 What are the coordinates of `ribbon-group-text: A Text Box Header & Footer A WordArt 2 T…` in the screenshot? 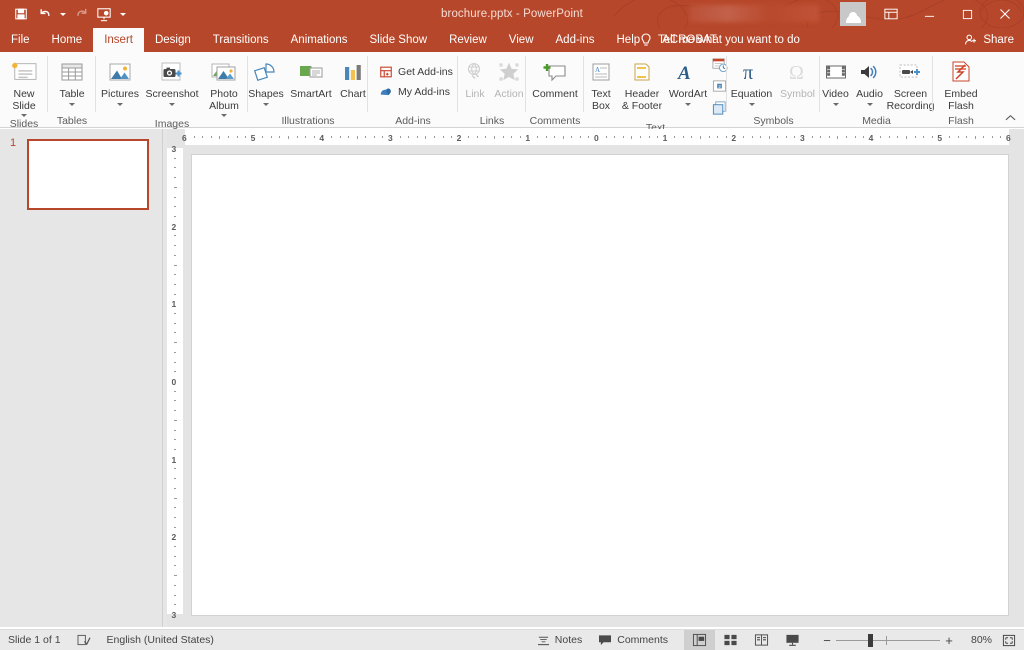 It's located at (655, 93).